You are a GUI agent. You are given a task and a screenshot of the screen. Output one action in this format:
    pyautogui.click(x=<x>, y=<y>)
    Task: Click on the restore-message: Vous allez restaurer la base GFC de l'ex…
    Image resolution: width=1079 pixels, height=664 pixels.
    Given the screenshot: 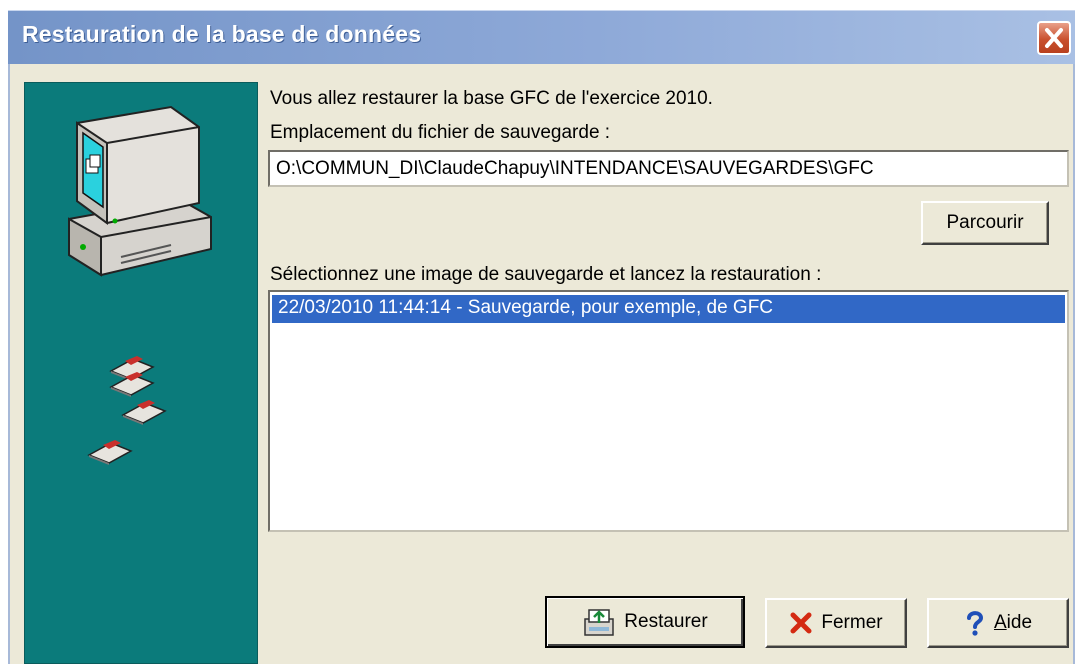 What is the action you would take?
    pyautogui.click(x=491, y=98)
    